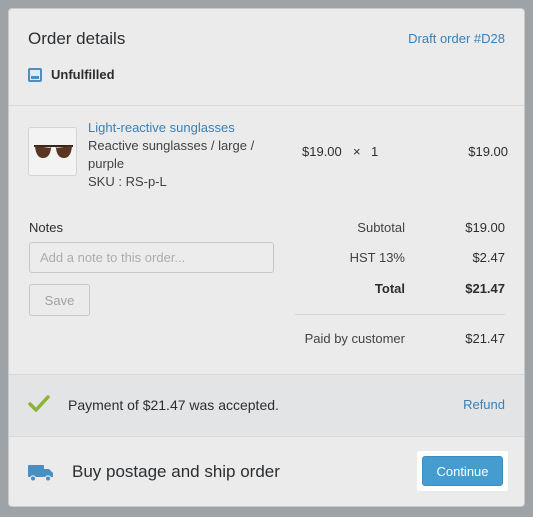  Describe the element at coordinates (375, 151) in the screenshot. I see `quantity: 1` at that location.